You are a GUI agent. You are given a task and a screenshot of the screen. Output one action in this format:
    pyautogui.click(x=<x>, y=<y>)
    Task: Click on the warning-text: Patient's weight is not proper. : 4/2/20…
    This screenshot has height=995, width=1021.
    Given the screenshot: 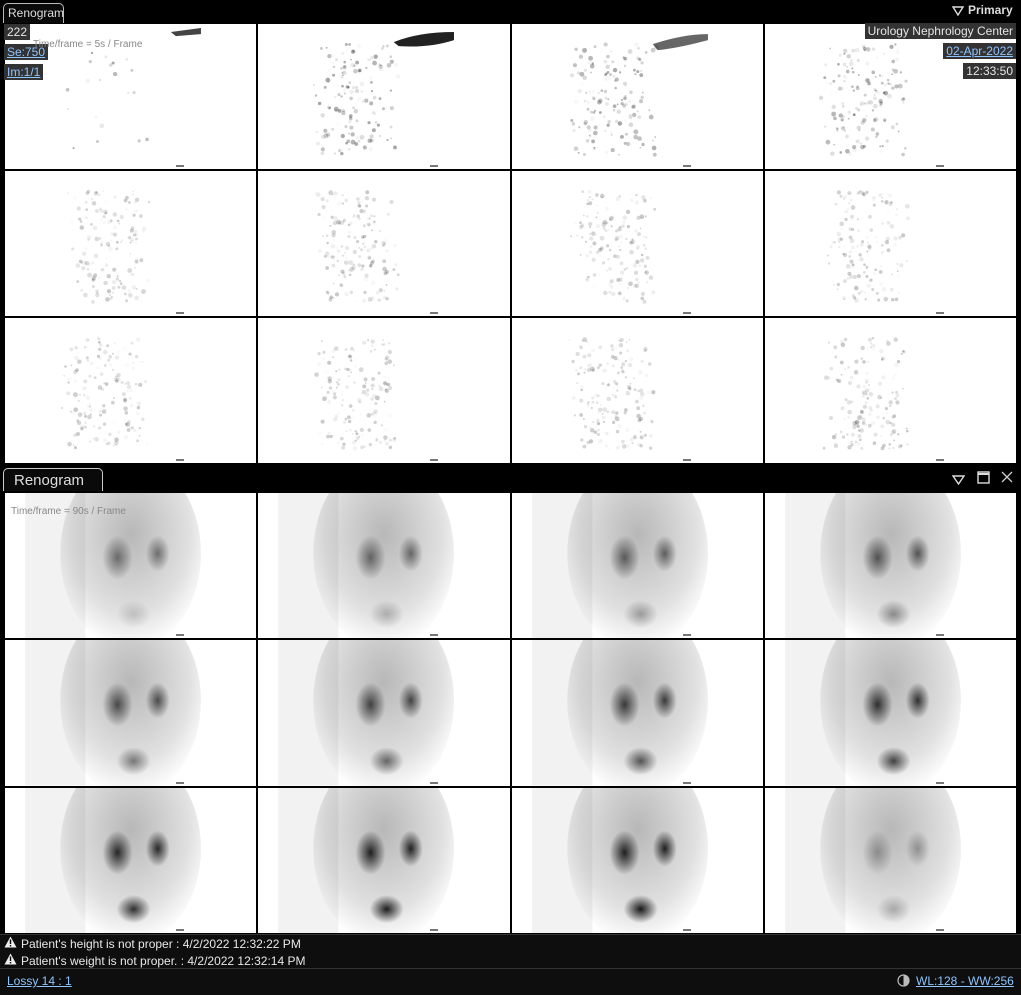 What is the action you would take?
    pyautogui.click(x=163, y=961)
    